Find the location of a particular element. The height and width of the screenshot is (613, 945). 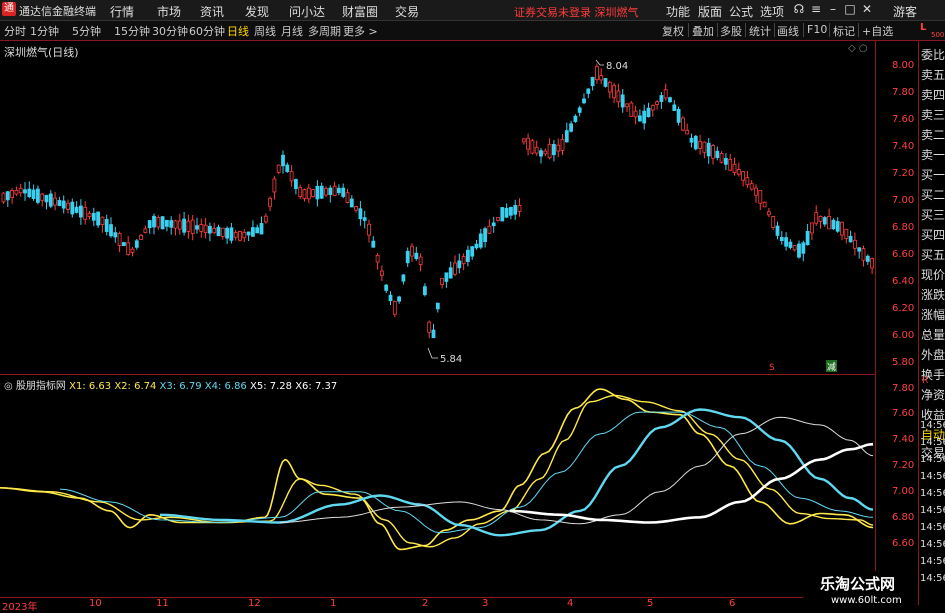

menu-banmian: 版面 is located at coordinates (710, 11).